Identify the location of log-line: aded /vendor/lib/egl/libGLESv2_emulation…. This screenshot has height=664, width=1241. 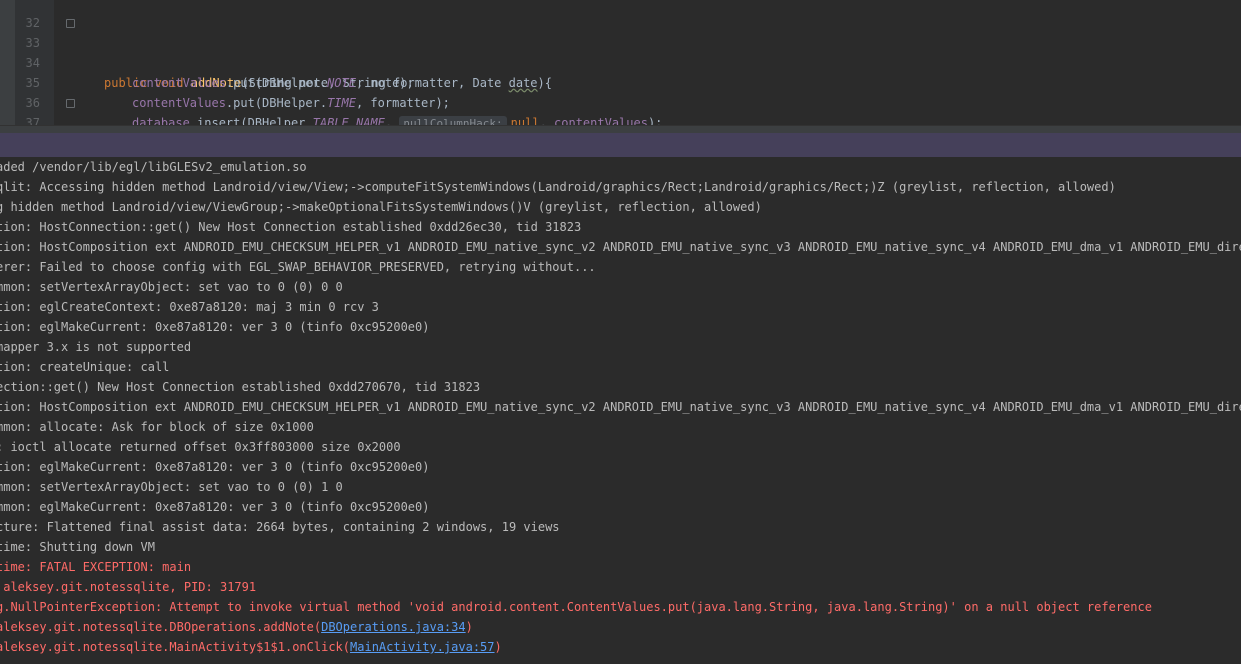
(153, 167).